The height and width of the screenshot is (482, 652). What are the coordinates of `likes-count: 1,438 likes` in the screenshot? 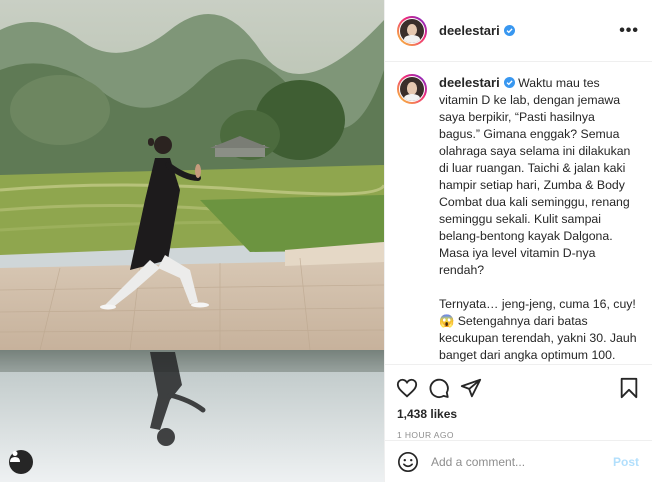 It's located at (519, 414).